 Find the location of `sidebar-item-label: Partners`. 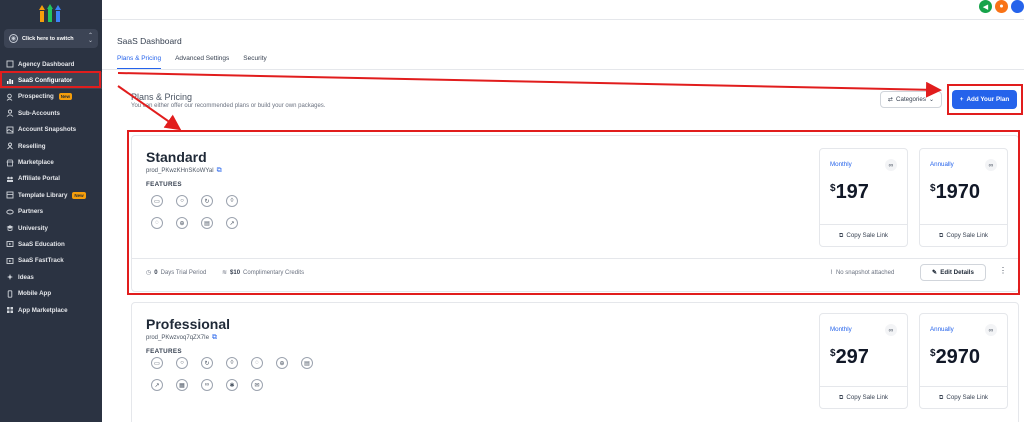

sidebar-item-label: Partners is located at coordinates (31, 212).